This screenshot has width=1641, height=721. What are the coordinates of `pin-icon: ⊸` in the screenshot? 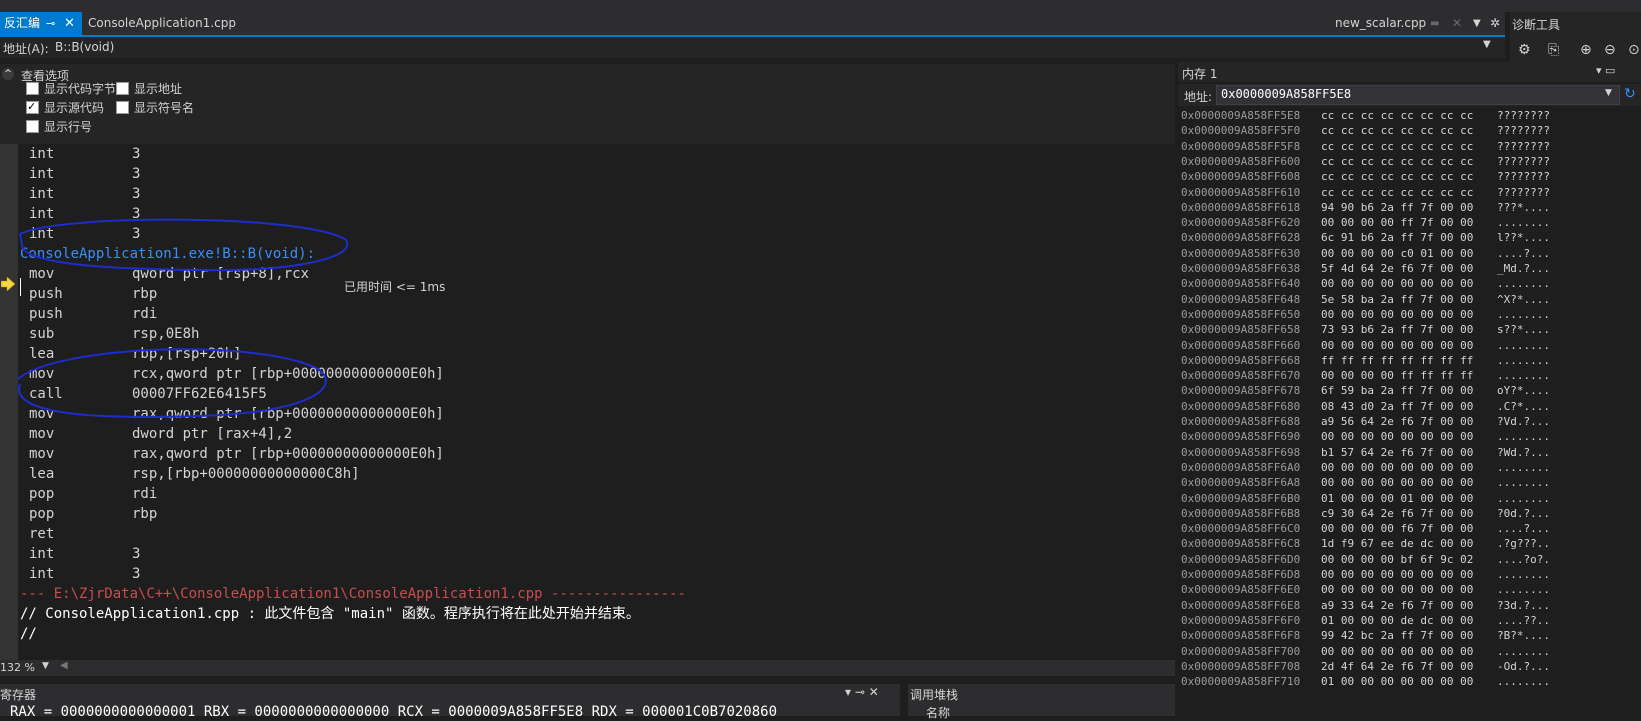 It's located at (50, 23).